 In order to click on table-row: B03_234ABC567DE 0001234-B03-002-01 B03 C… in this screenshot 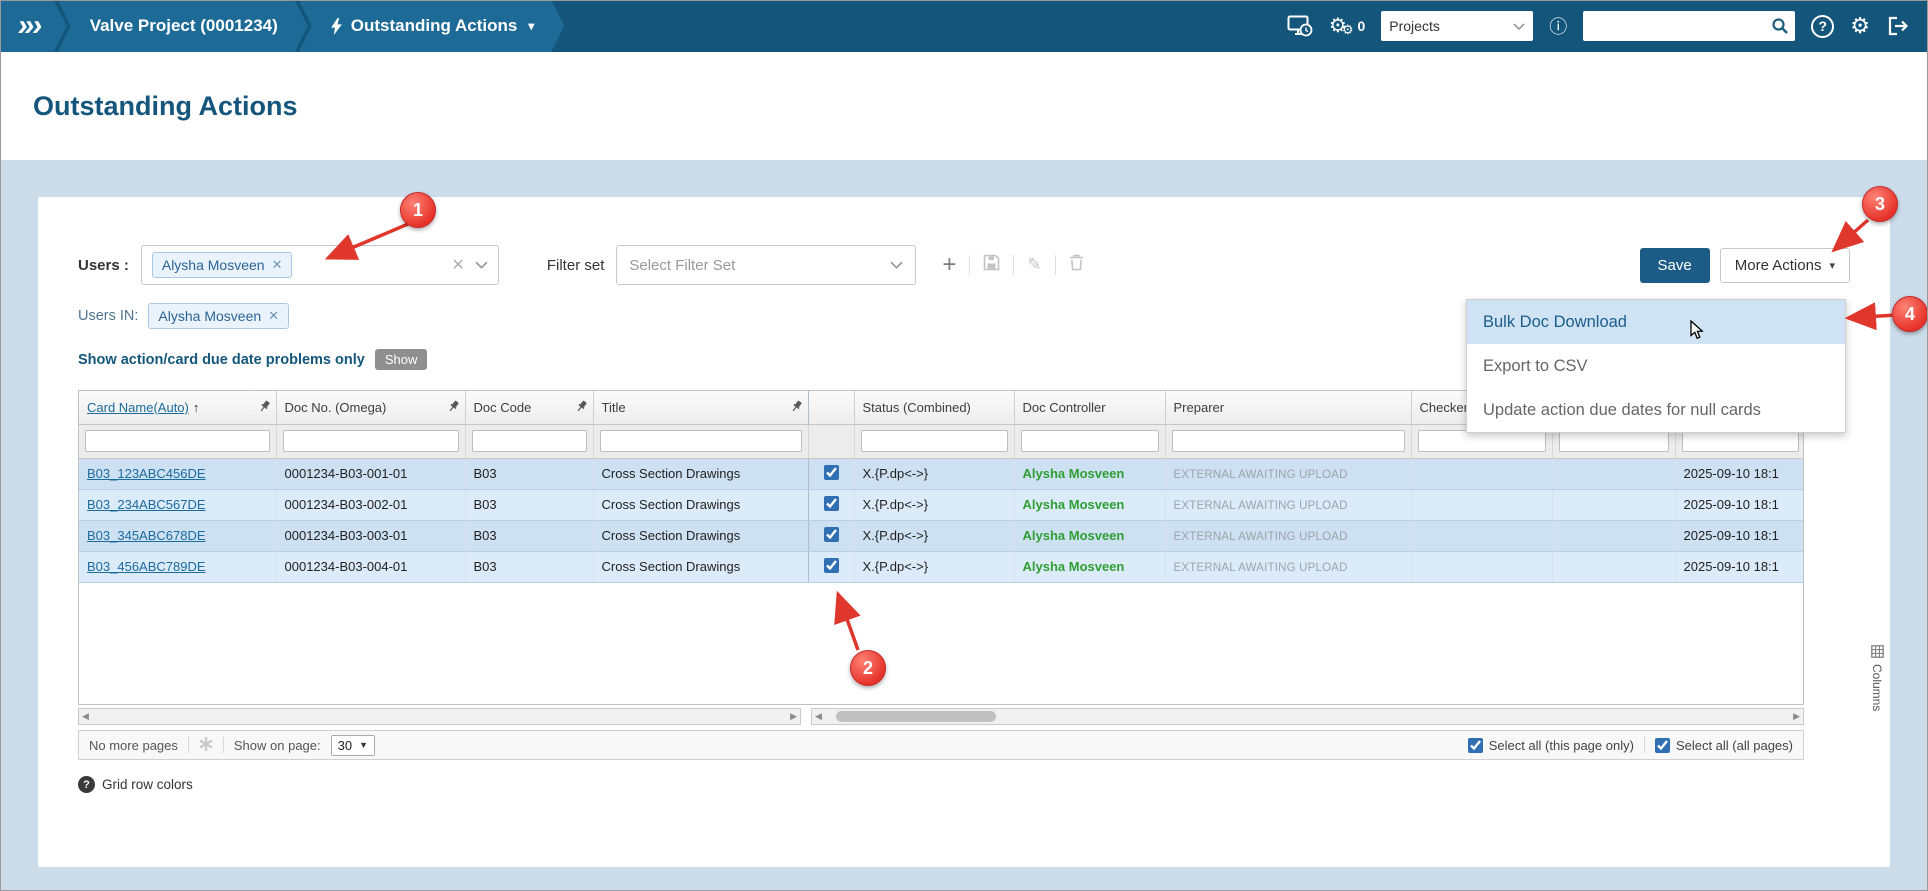, I will do `click(941, 505)`.